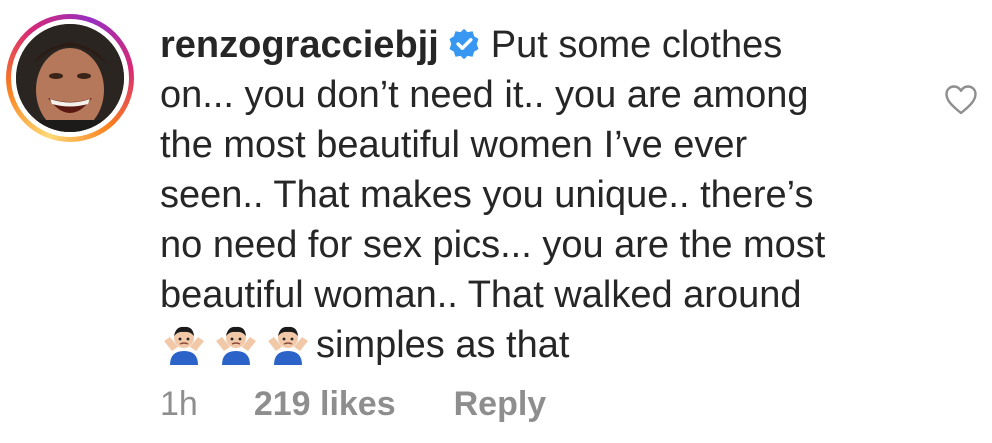 The height and width of the screenshot is (443, 992). Describe the element at coordinates (454, 145) in the screenshot. I see `comment-line-3: the most beautiful women I’ve ever` at that location.